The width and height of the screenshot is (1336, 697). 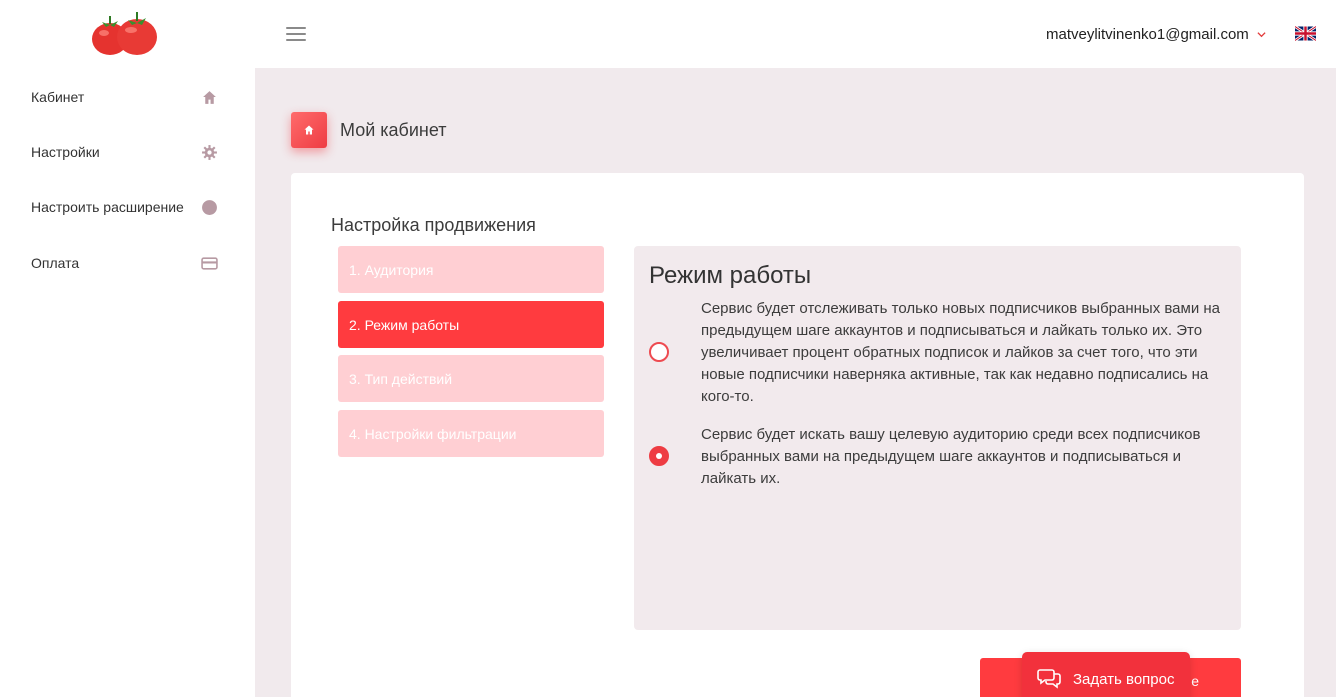 What do you see at coordinates (127, 152) in the screenshot?
I see `sidebar-item-settings: Настройки` at bounding box center [127, 152].